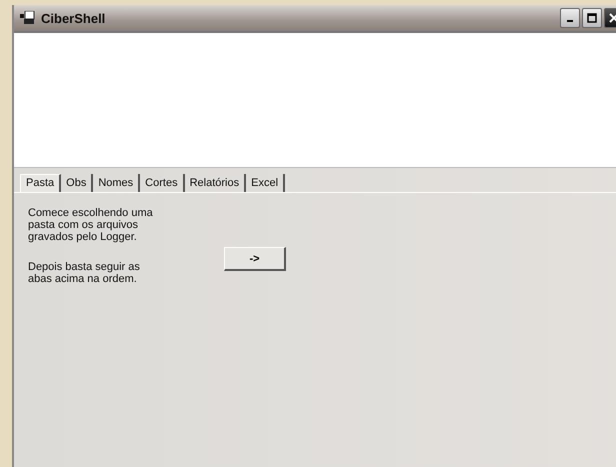  Describe the element at coordinates (162, 183) in the screenshot. I see `tab: Cortes` at that location.